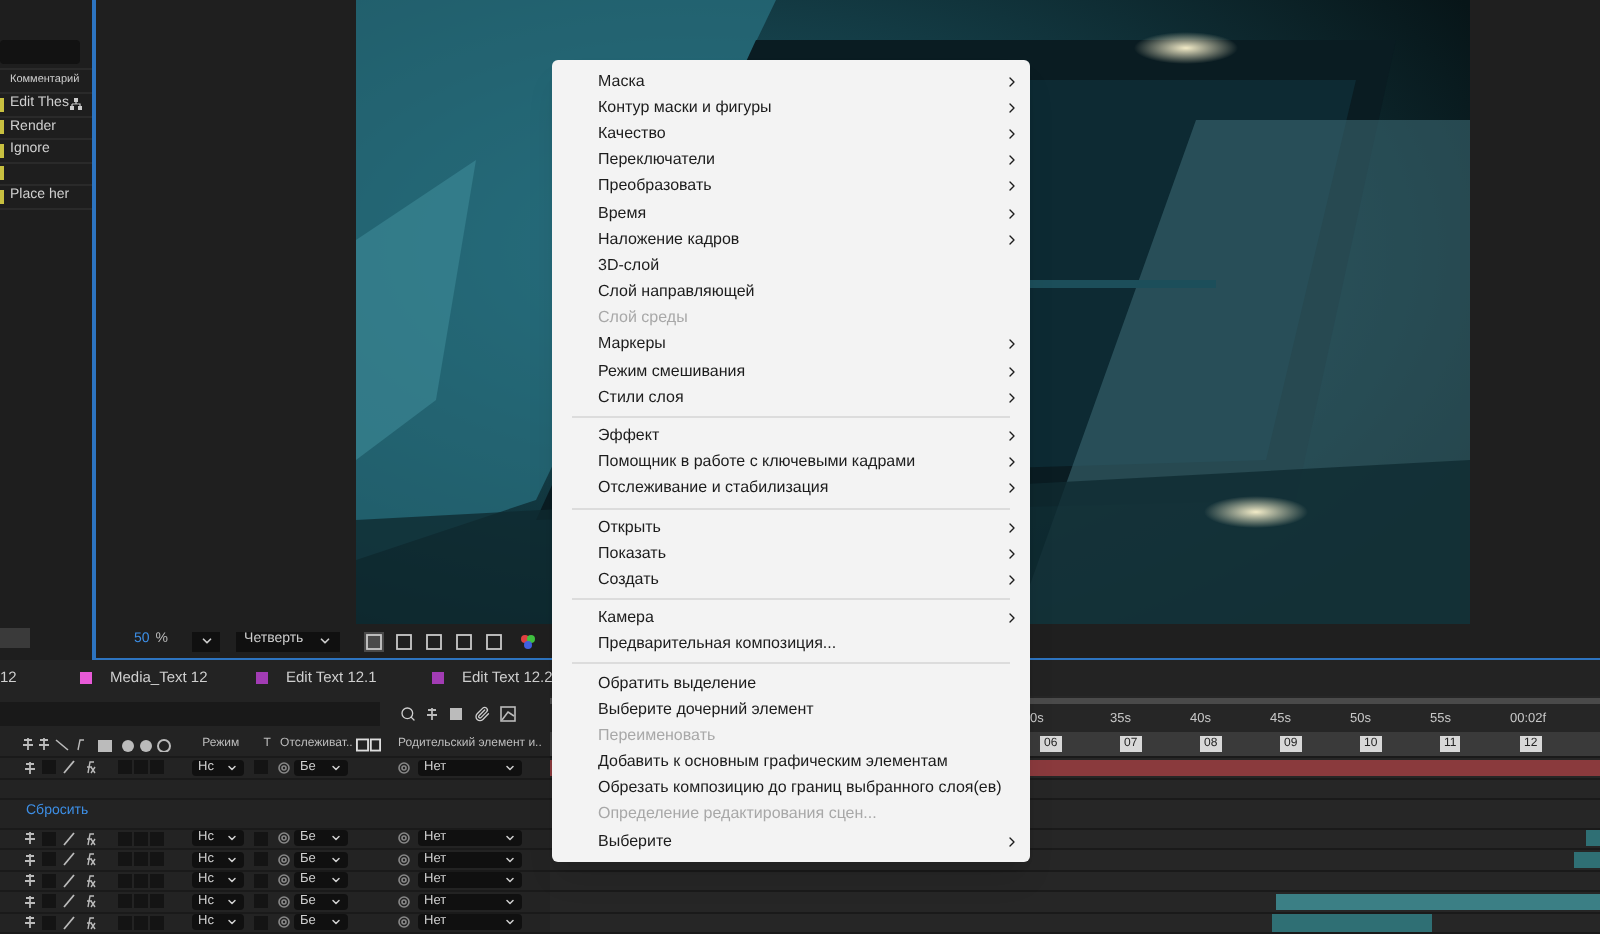  I want to click on menu-item: Качество, so click(791, 134).